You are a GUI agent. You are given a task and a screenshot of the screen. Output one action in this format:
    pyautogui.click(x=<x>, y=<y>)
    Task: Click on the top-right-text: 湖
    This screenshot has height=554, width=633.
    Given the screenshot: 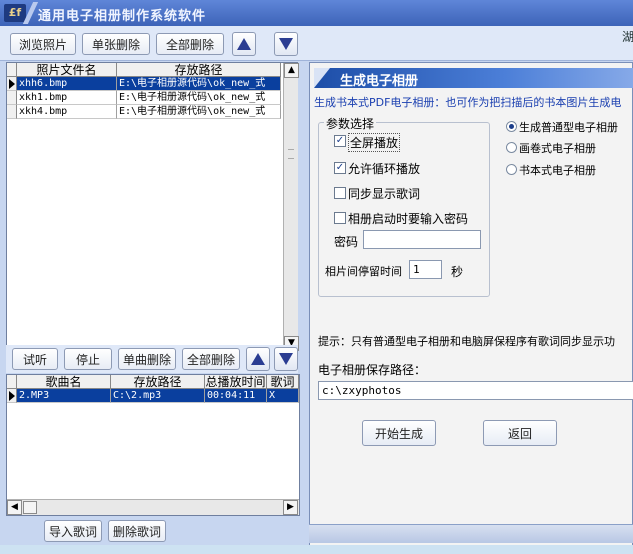 What is the action you would take?
    pyautogui.click(x=627, y=37)
    